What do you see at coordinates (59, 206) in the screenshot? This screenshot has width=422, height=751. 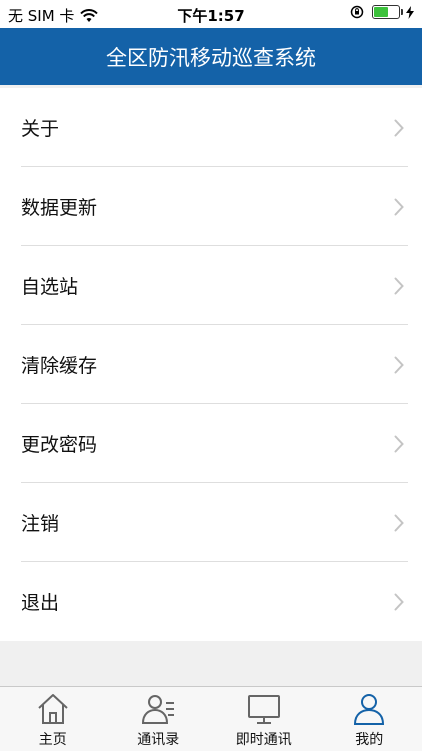 I see `menu-item-label: 数据更新` at bounding box center [59, 206].